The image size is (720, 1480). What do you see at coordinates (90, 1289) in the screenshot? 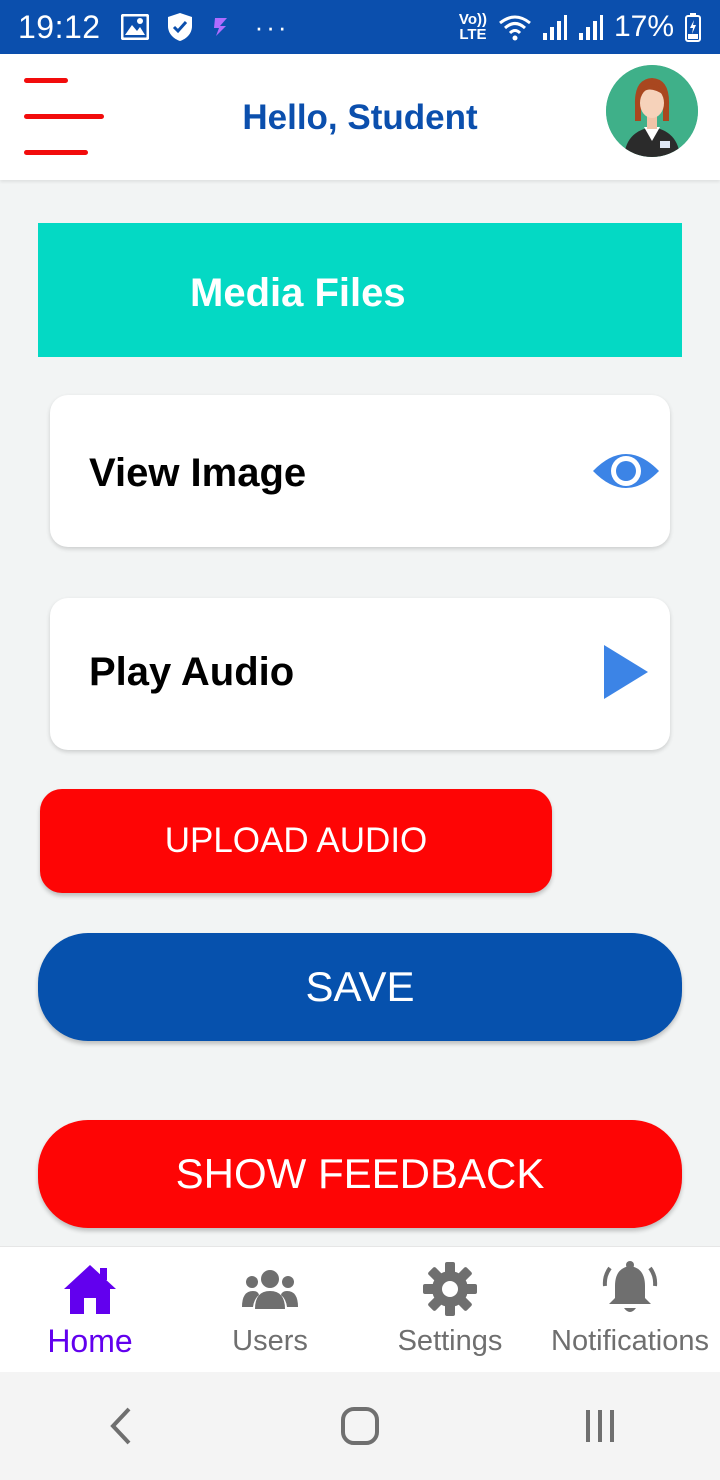
I see `home-icon` at bounding box center [90, 1289].